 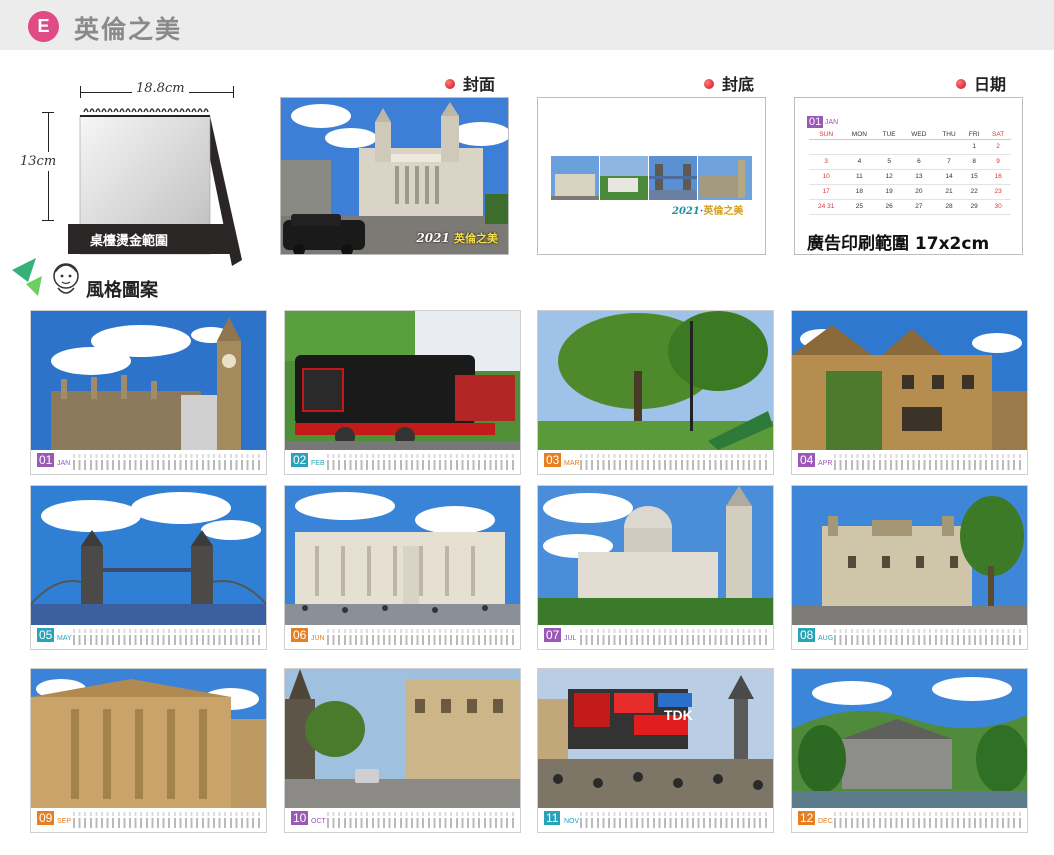 I want to click on calendar-day-cell: 19, so click(x=889, y=192).